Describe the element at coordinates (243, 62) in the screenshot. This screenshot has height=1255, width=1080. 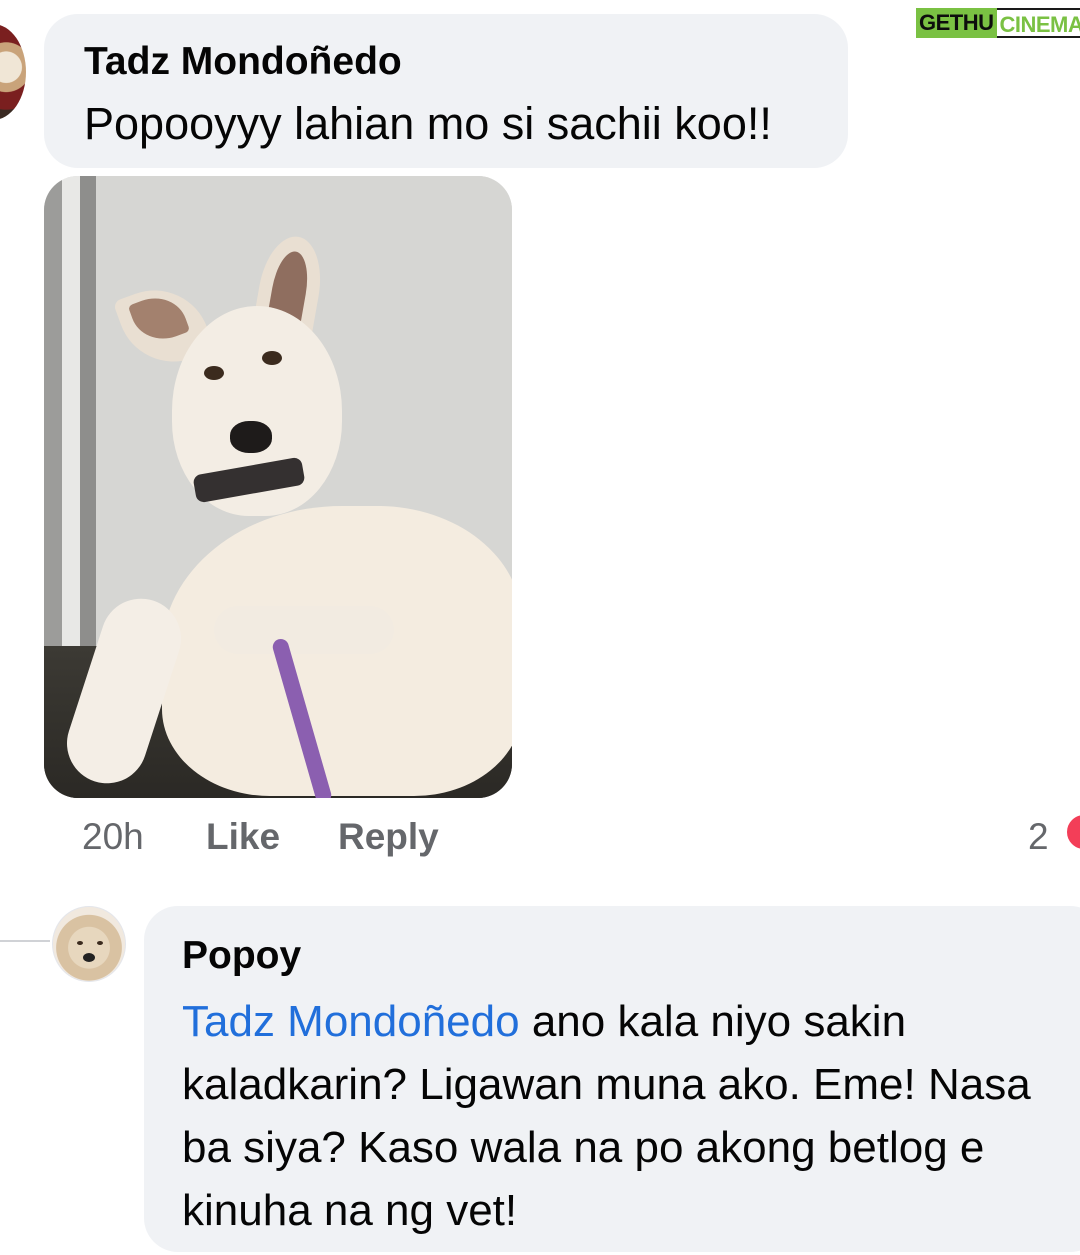
I see `comment-author: Tadz Mondoñedo` at that location.